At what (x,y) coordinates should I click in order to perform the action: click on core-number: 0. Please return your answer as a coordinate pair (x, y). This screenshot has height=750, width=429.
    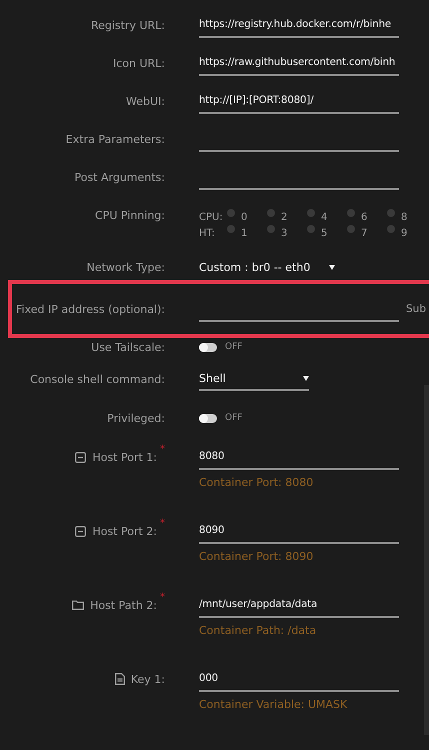
    Looking at the image, I should click on (244, 217).